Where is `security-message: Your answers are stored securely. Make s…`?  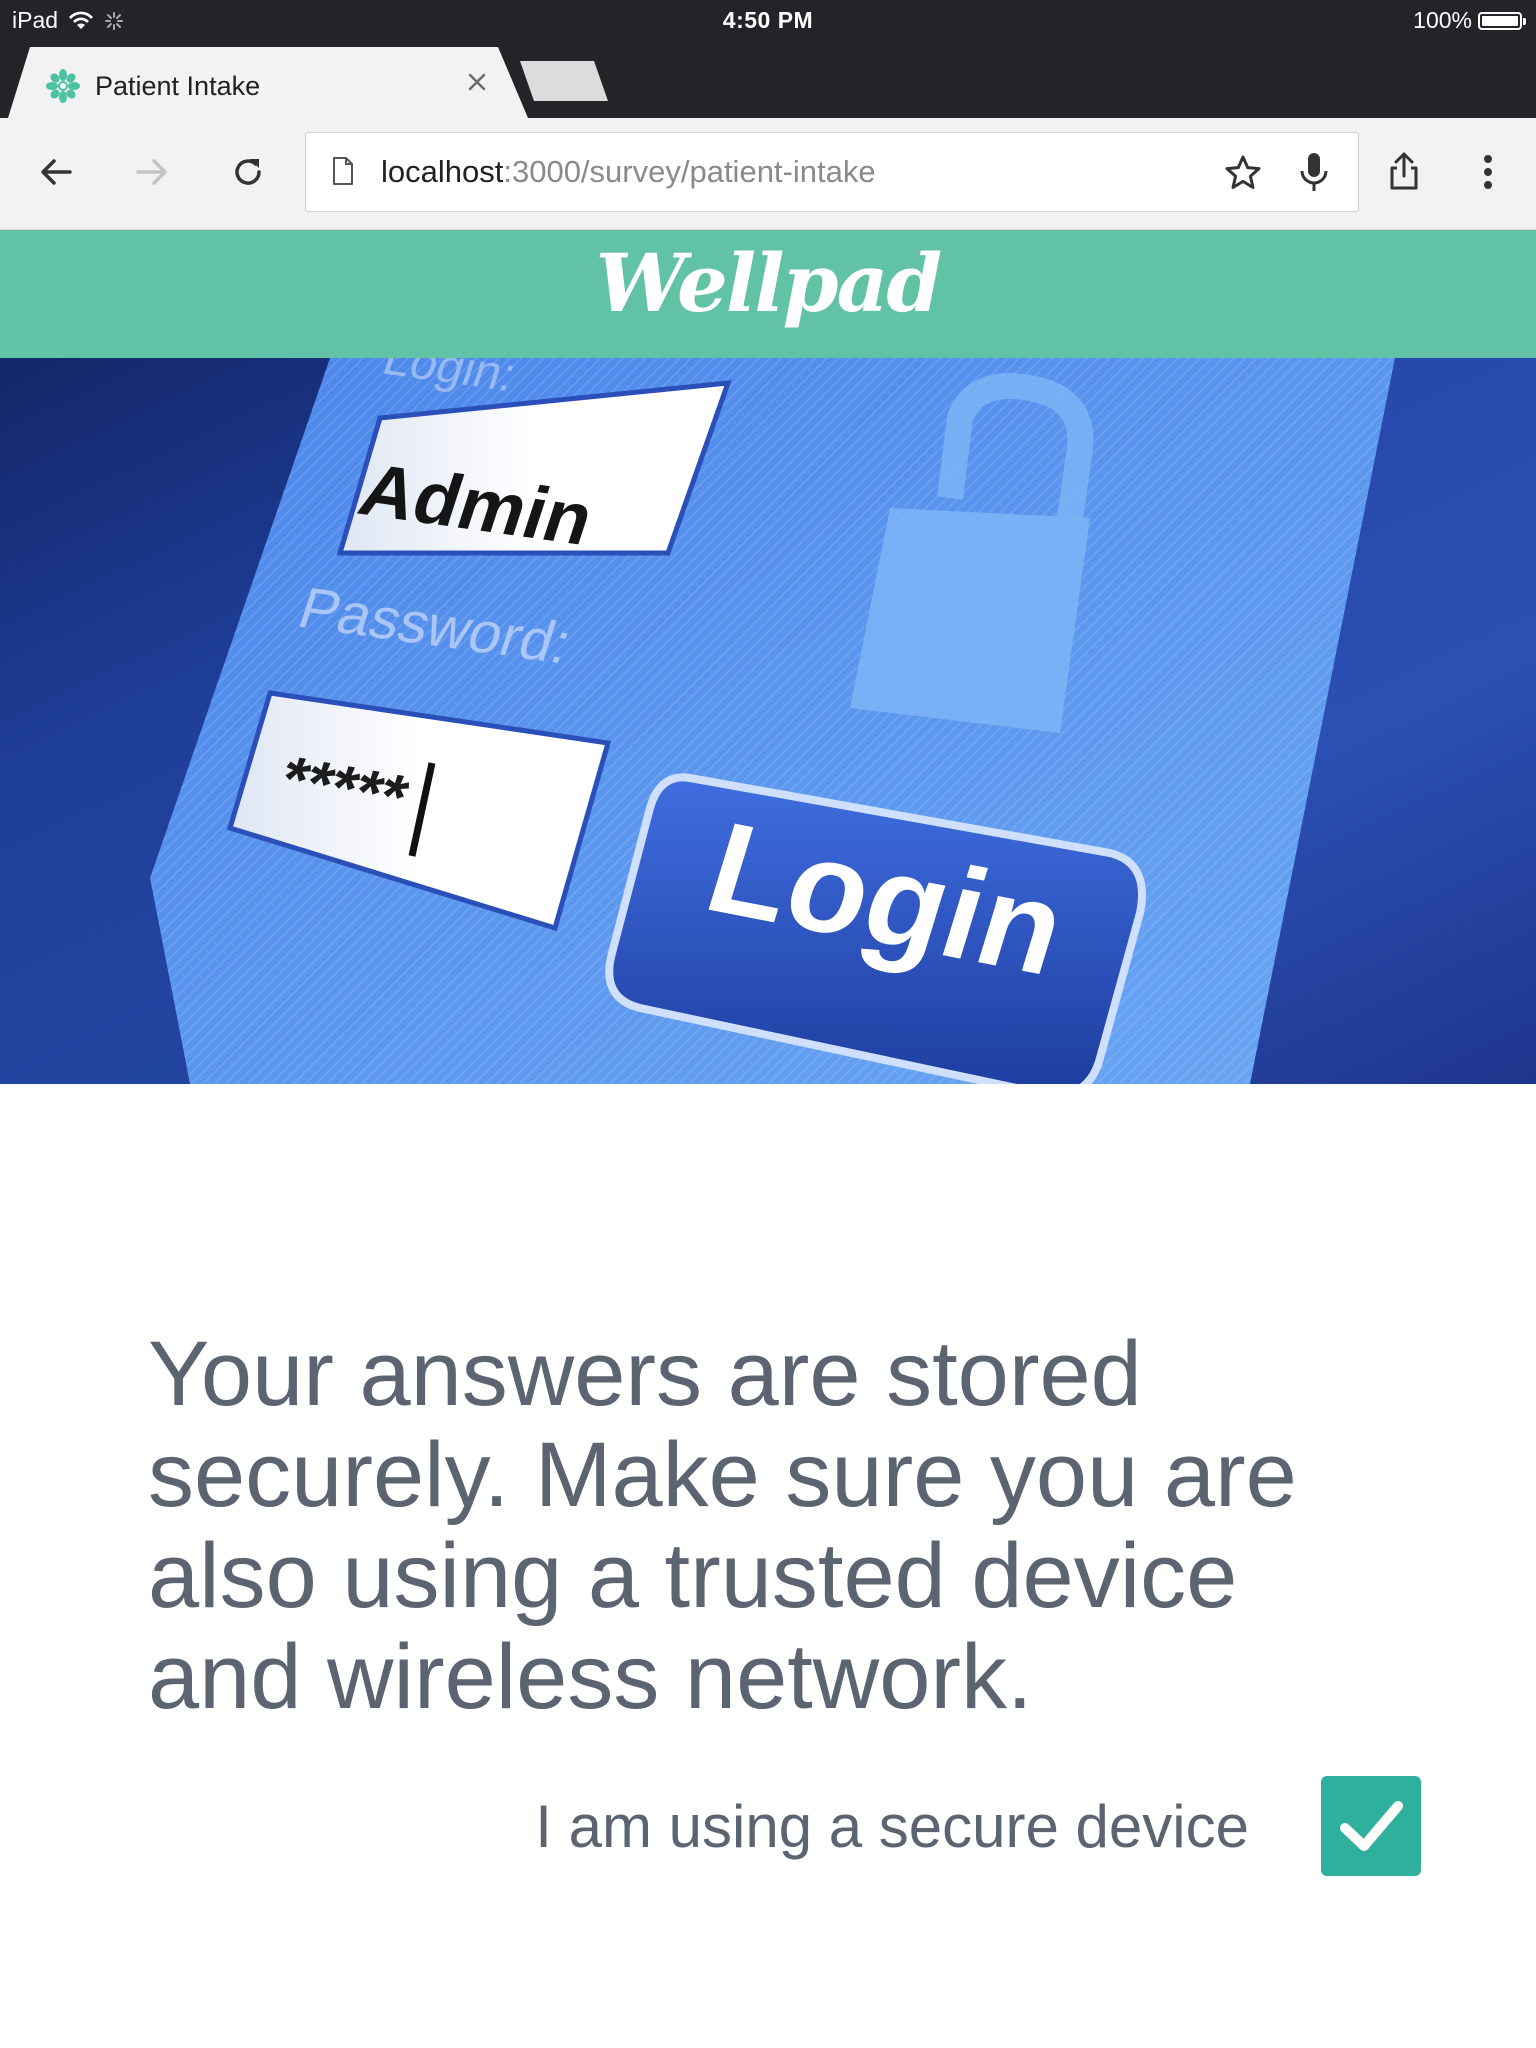
security-message: Your answers are stored securely. Make s… is located at coordinates (722, 1525).